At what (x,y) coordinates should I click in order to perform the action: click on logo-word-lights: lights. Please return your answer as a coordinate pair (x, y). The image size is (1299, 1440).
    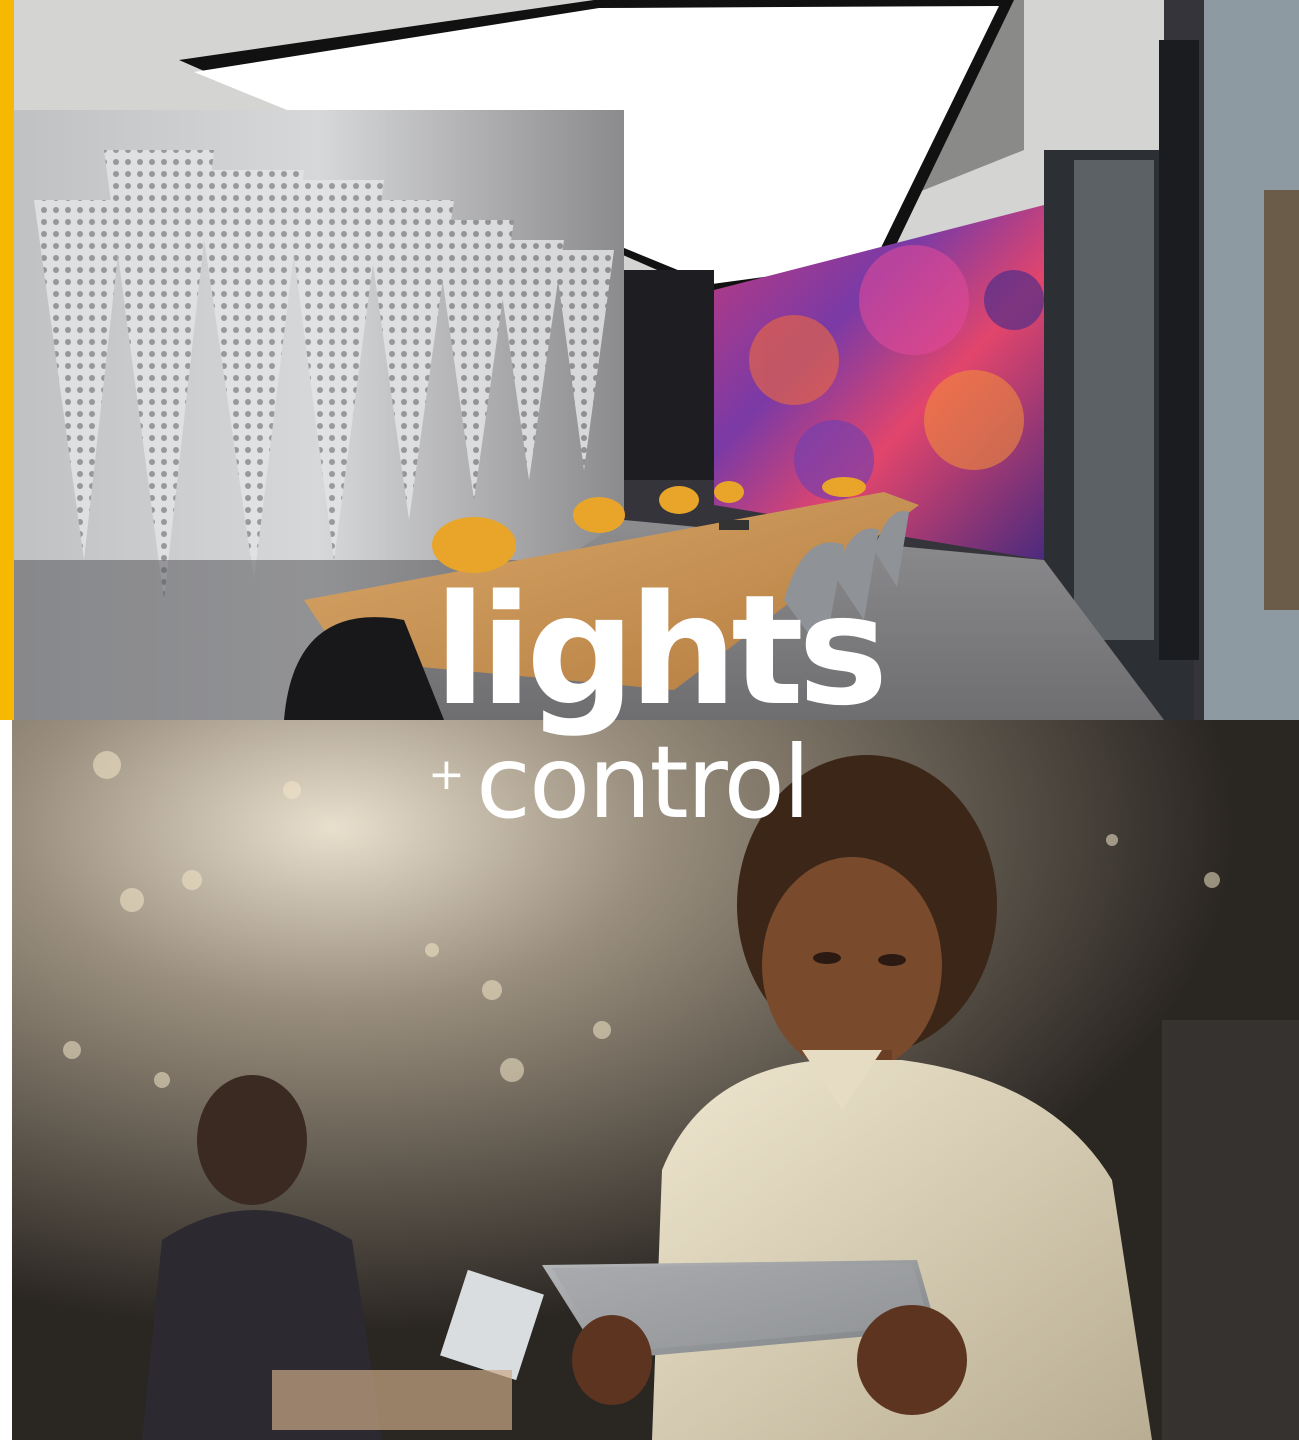
    Looking at the image, I should click on (661, 650).